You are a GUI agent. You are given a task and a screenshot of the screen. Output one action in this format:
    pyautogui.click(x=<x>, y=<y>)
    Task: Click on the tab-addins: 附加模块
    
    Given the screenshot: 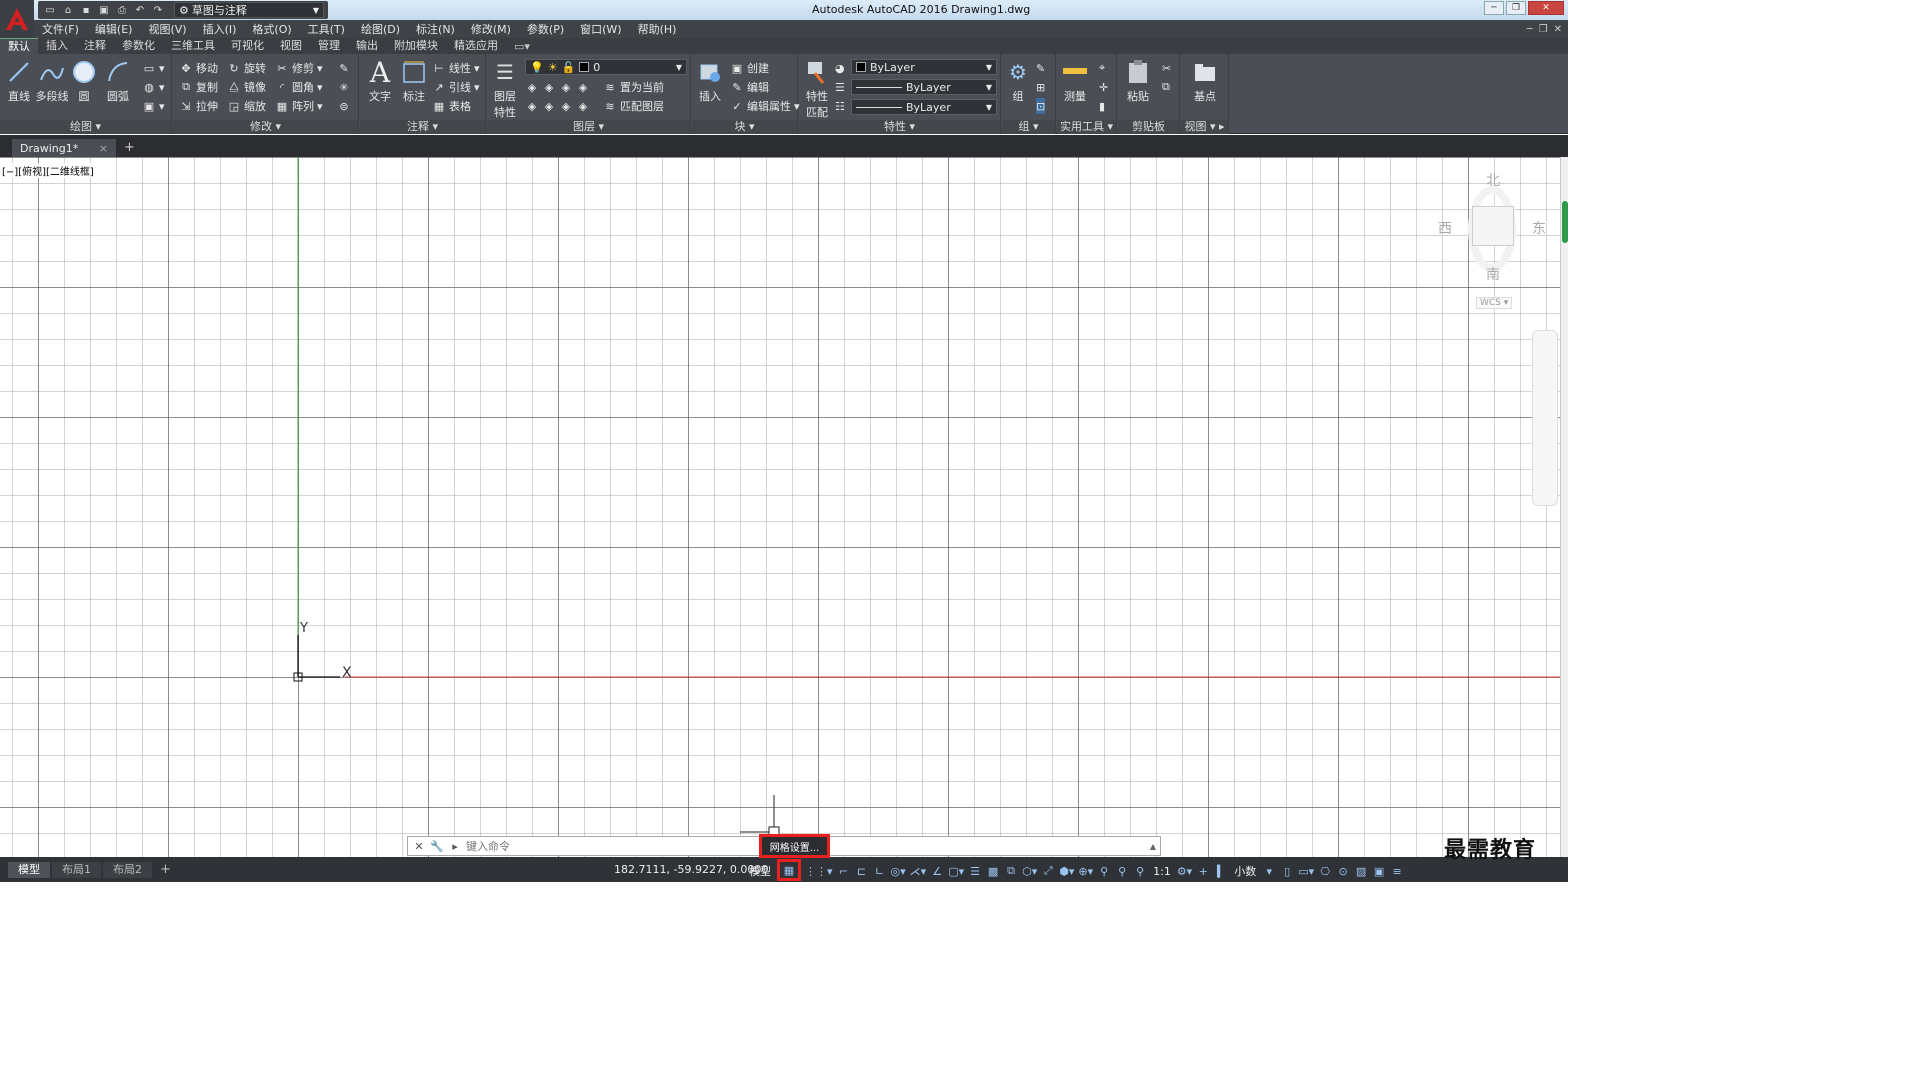 What is the action you would take?
    pyautogui.click(x=416, y=46)
    